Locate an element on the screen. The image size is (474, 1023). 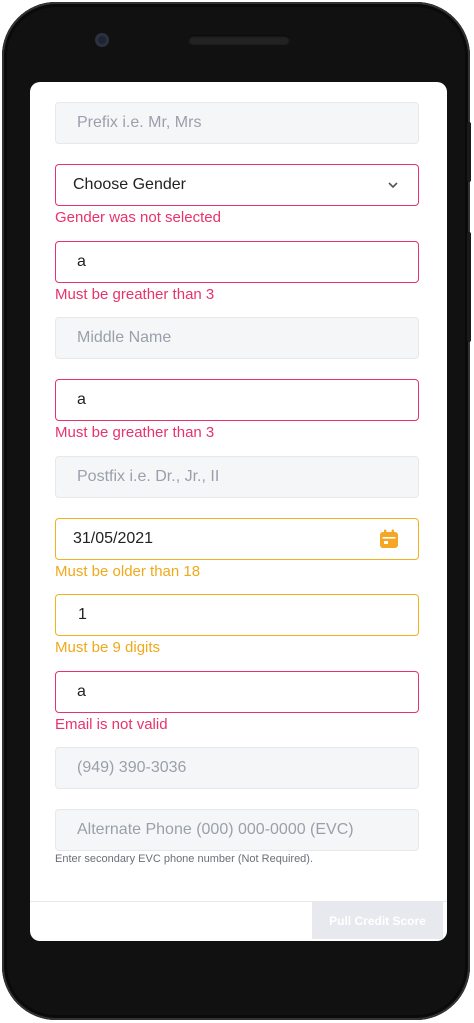
email-value: a is located at coordinates (81, 691).